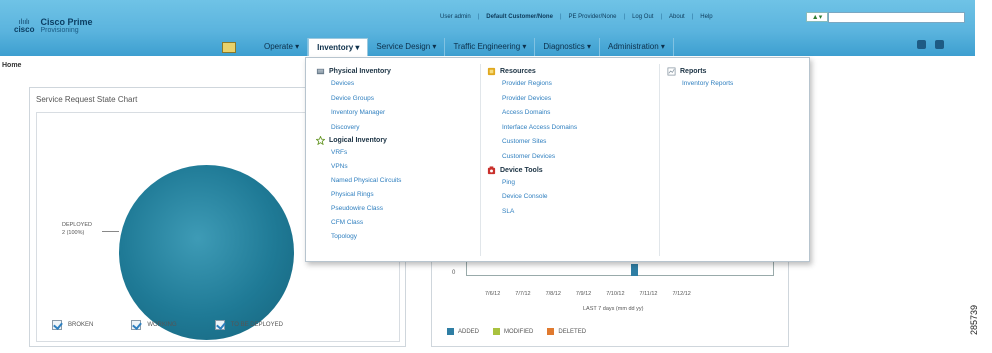 Image resolution: width=992 pixels, height=353 pixels. What do you see at coordinates (358, 237) in the screenshot?
I see `menu-item-topology: Topology` at bounding box center [358, 237].